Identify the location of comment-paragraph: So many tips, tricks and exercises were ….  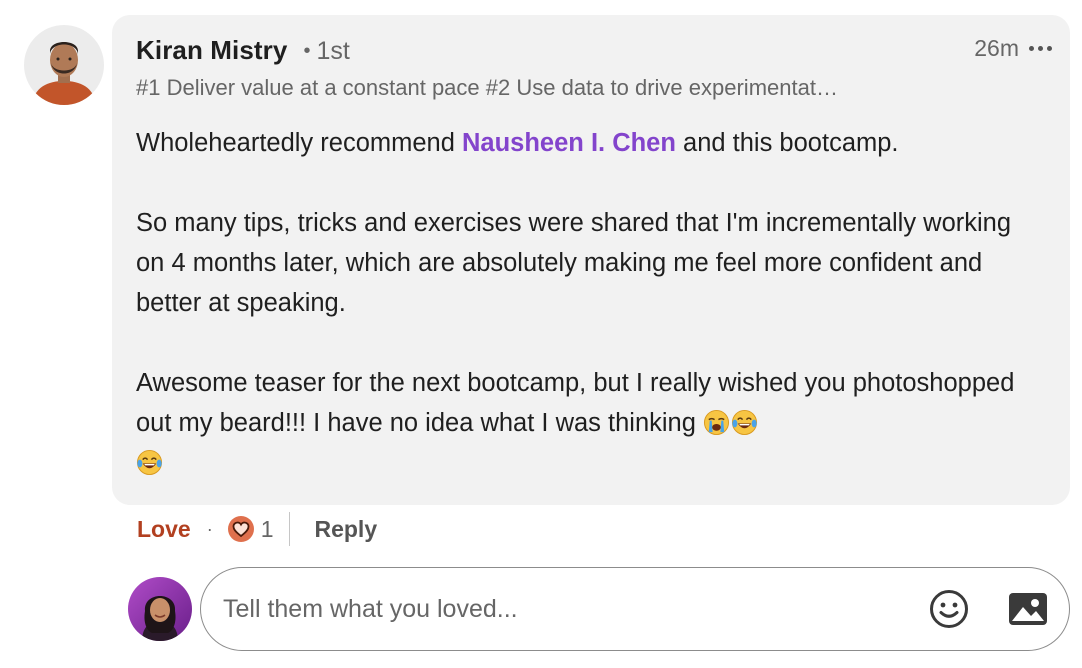
(574, 263).